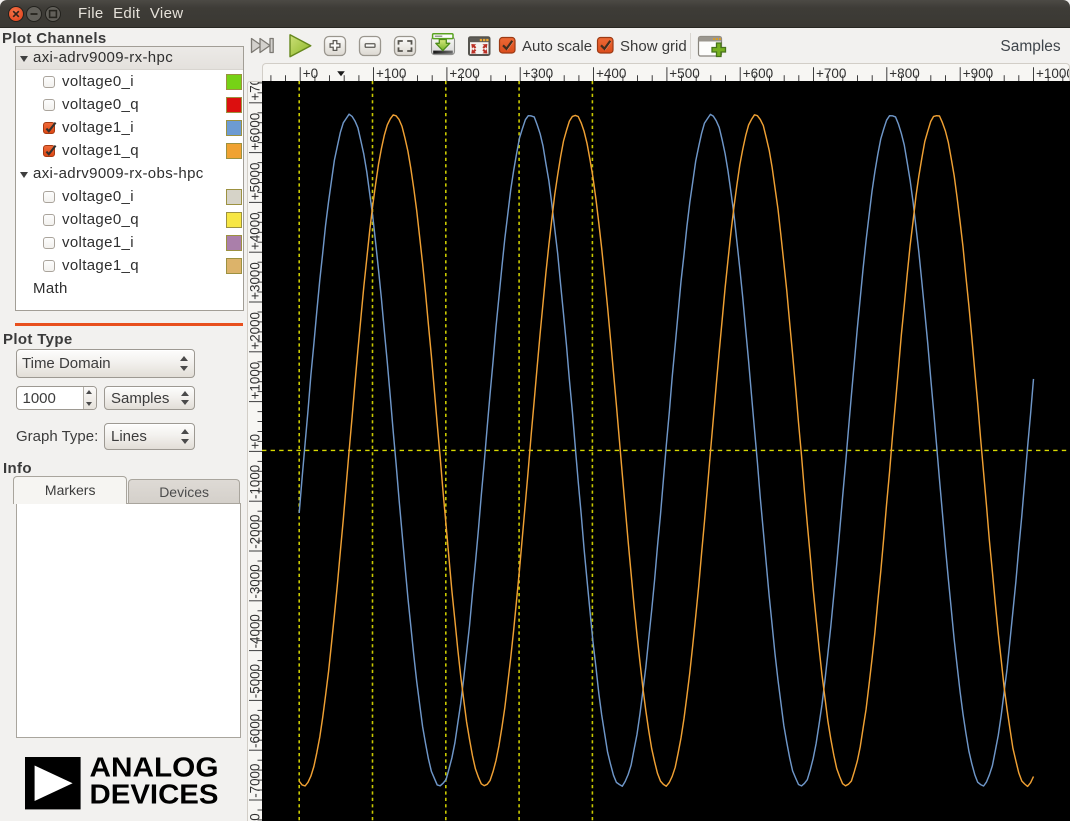  Describe the element at coordinates (464, 73) in the screenshot. I see `svg-text: +200` at that location.